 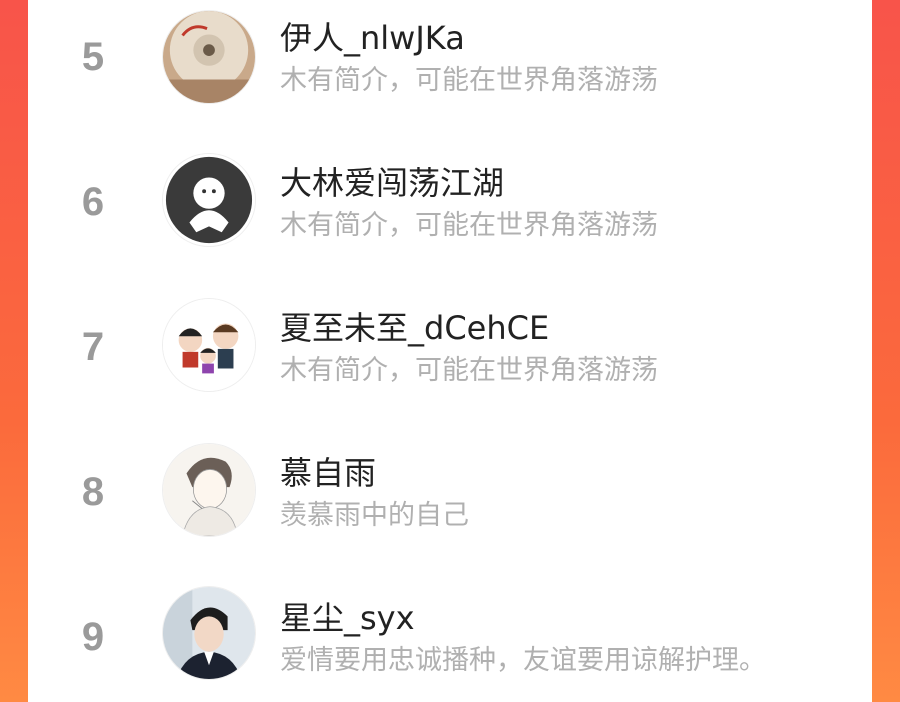 I want to click on rank-number: 7, so click(x=93, y=347).